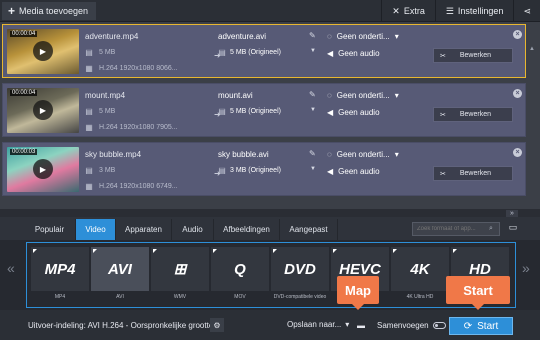 This screenshot has width=540, height=340. What do you see at coordinates (420, 269) in the screenshot?
I see `format-logo: 4K` at bounding box center [420, 269].